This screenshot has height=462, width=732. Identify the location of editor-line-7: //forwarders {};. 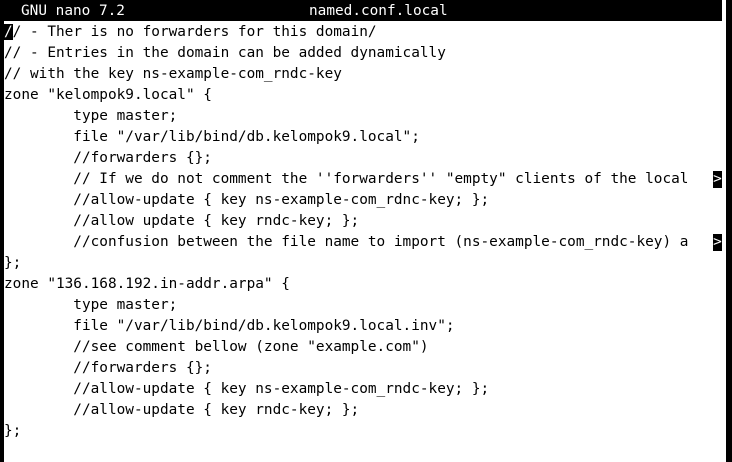
(363, 158).